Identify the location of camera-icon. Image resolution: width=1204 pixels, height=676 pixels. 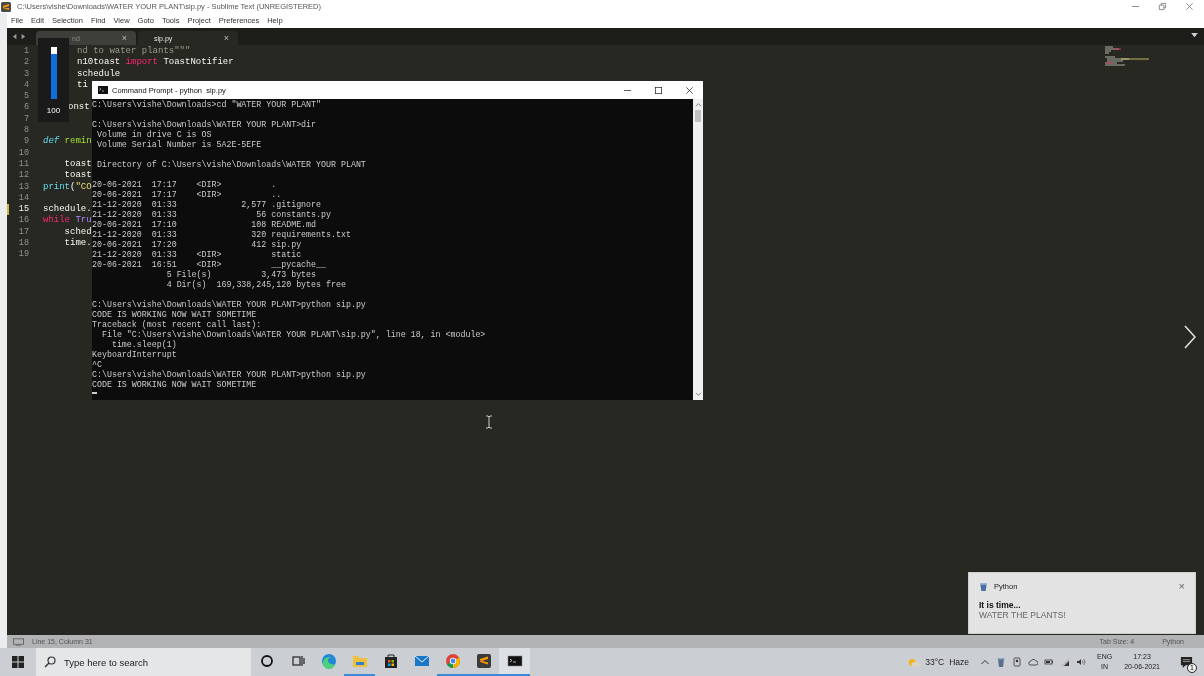
(1017, 662).